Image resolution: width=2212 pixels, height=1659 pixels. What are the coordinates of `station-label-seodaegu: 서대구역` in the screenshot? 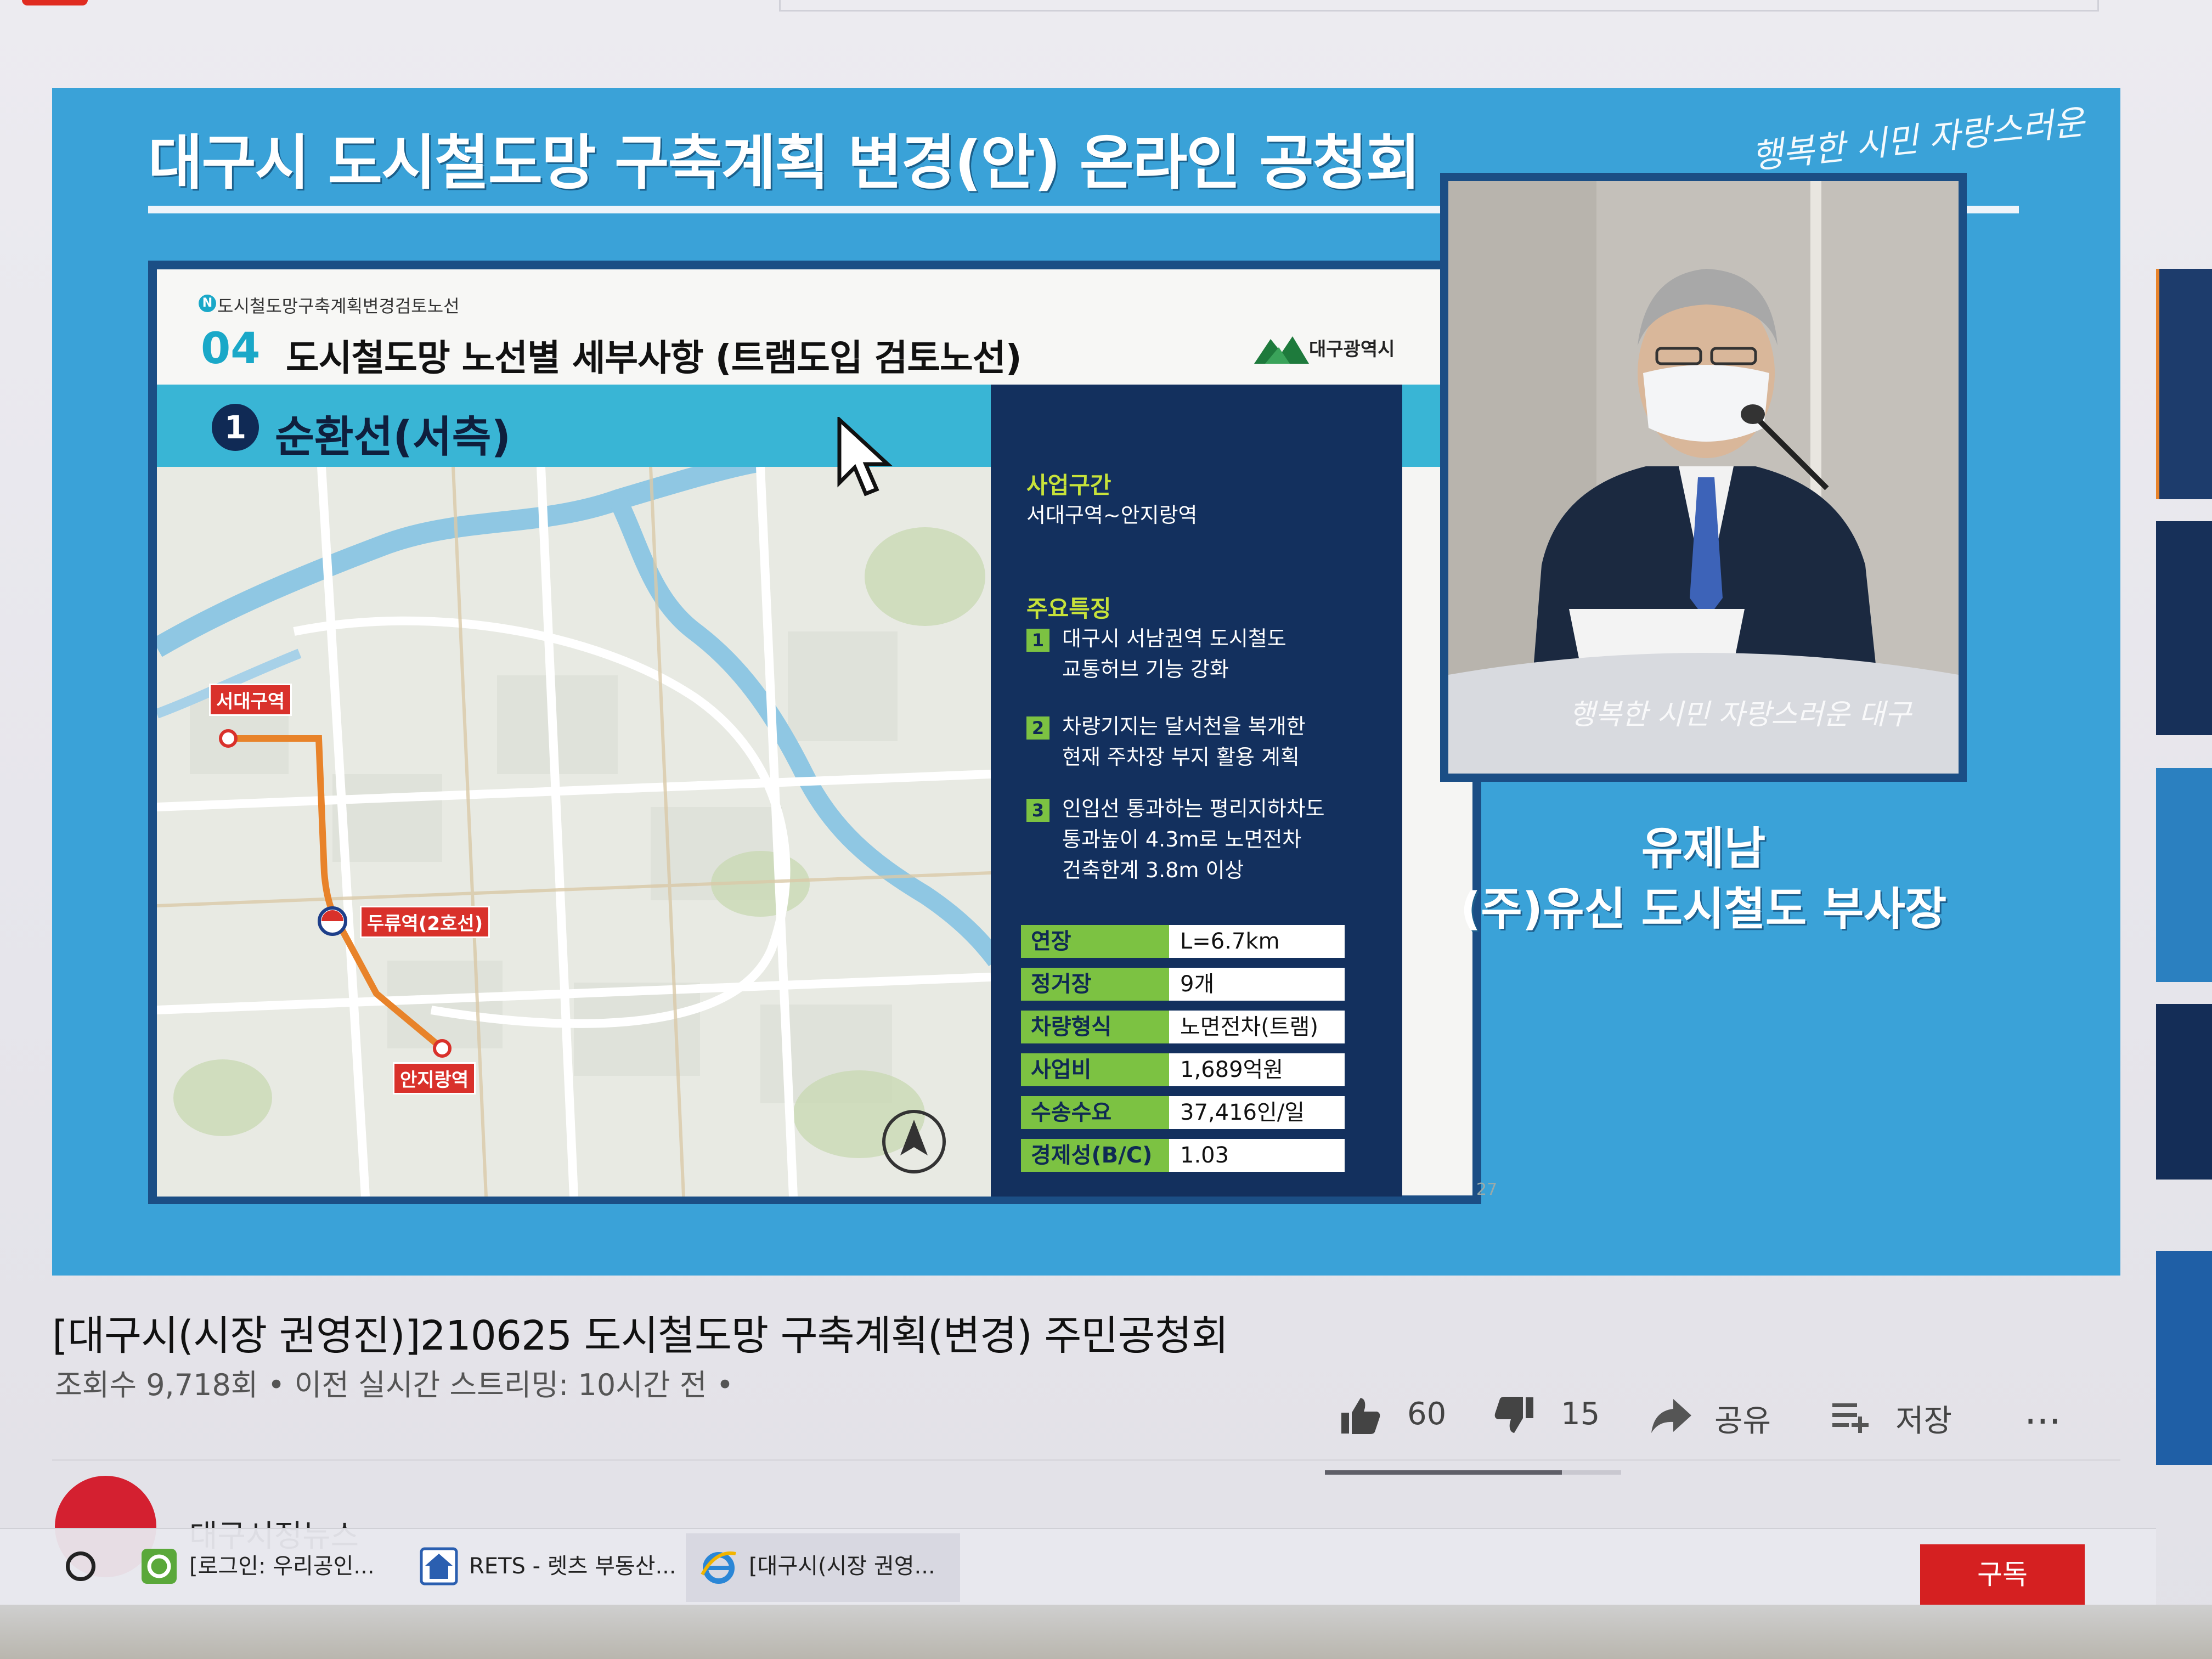 It's located at (250, 700).